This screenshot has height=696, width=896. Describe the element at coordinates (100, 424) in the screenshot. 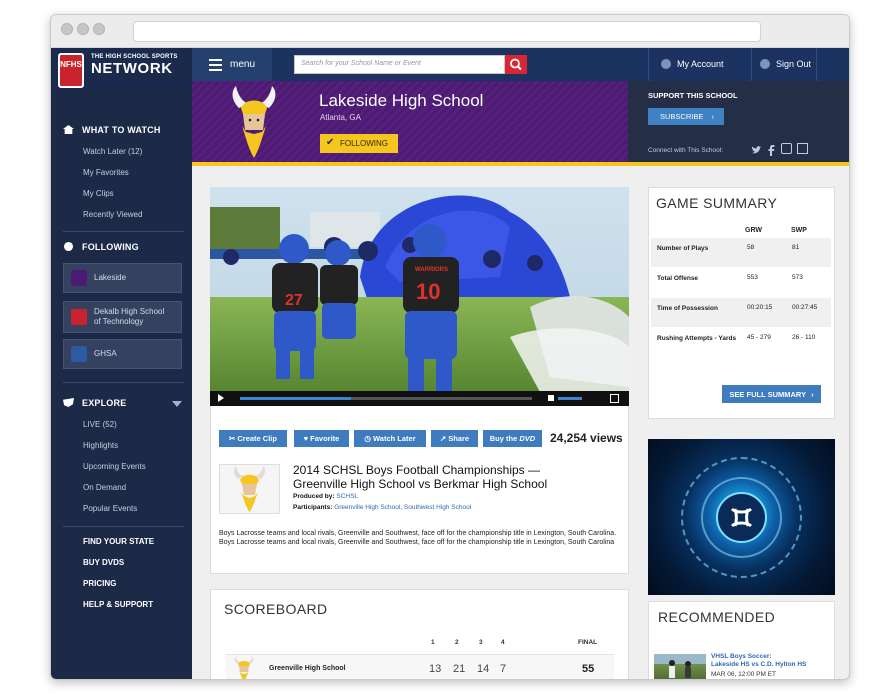

I see `sidebar-item-live: LIVE (52)` at that location.